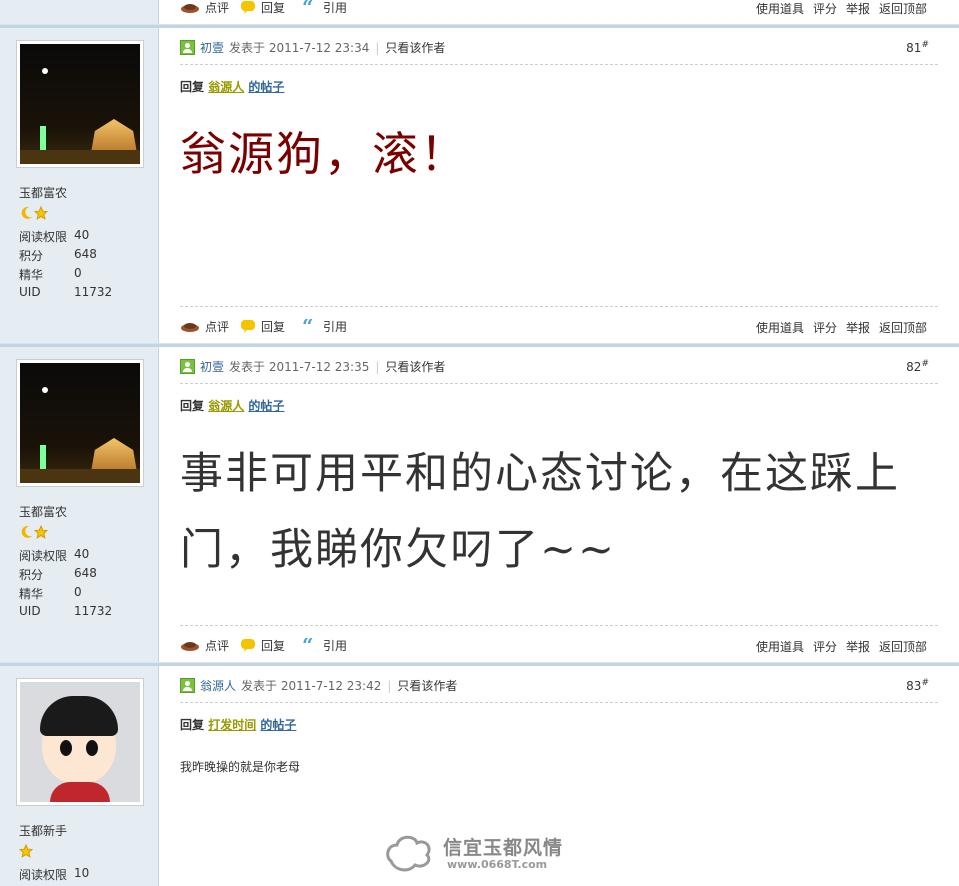 The width and height of the screenshot is (959, 886). What do you see at coordinates (559, 625) in the screenshot?
I see `post82-footer-divider` at bounding box center [559, 625].